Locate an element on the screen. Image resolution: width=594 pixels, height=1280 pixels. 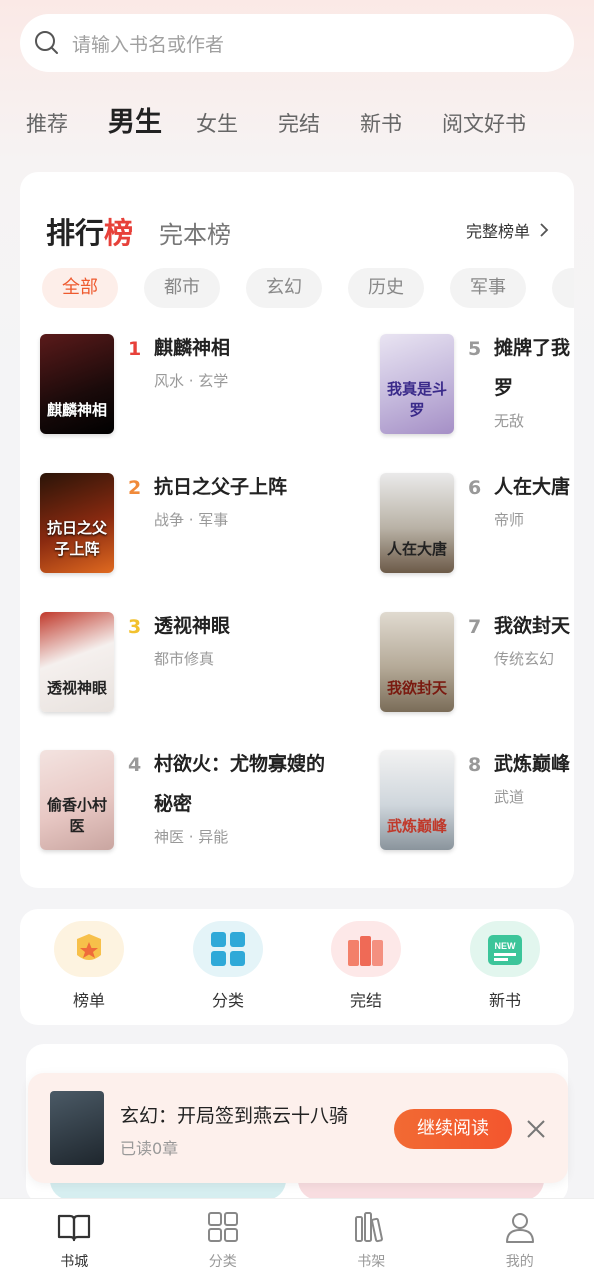
book-cover: 抗日之父子上阵 is located at coordinates (77, 523).